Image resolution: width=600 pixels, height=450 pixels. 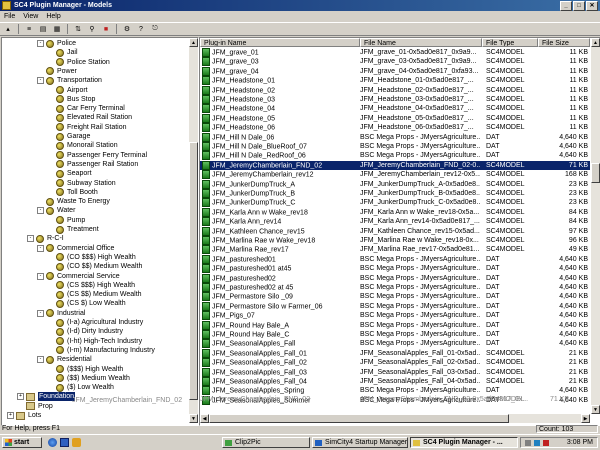 I want to click on antivirus-icon, so click(x=546, y=443).